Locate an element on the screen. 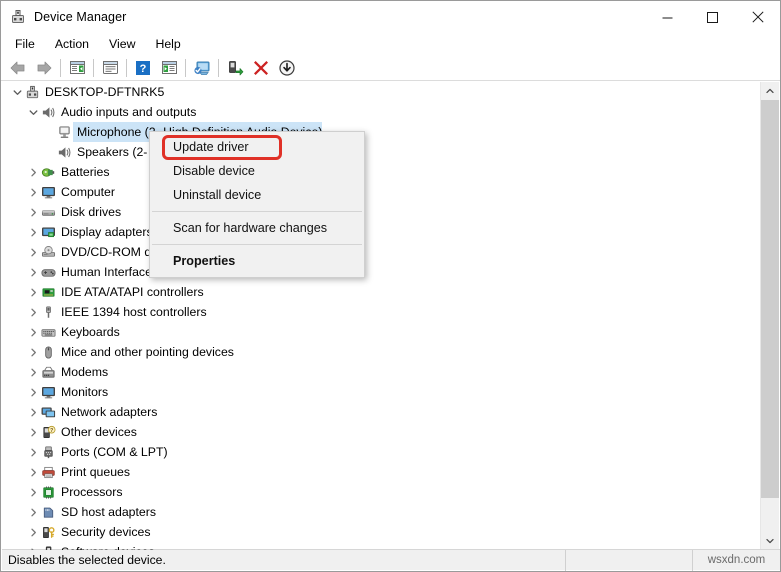 The height and width of the screenshot is (572, 781). uninstall-device-icon is located at coordinates (261, 68).